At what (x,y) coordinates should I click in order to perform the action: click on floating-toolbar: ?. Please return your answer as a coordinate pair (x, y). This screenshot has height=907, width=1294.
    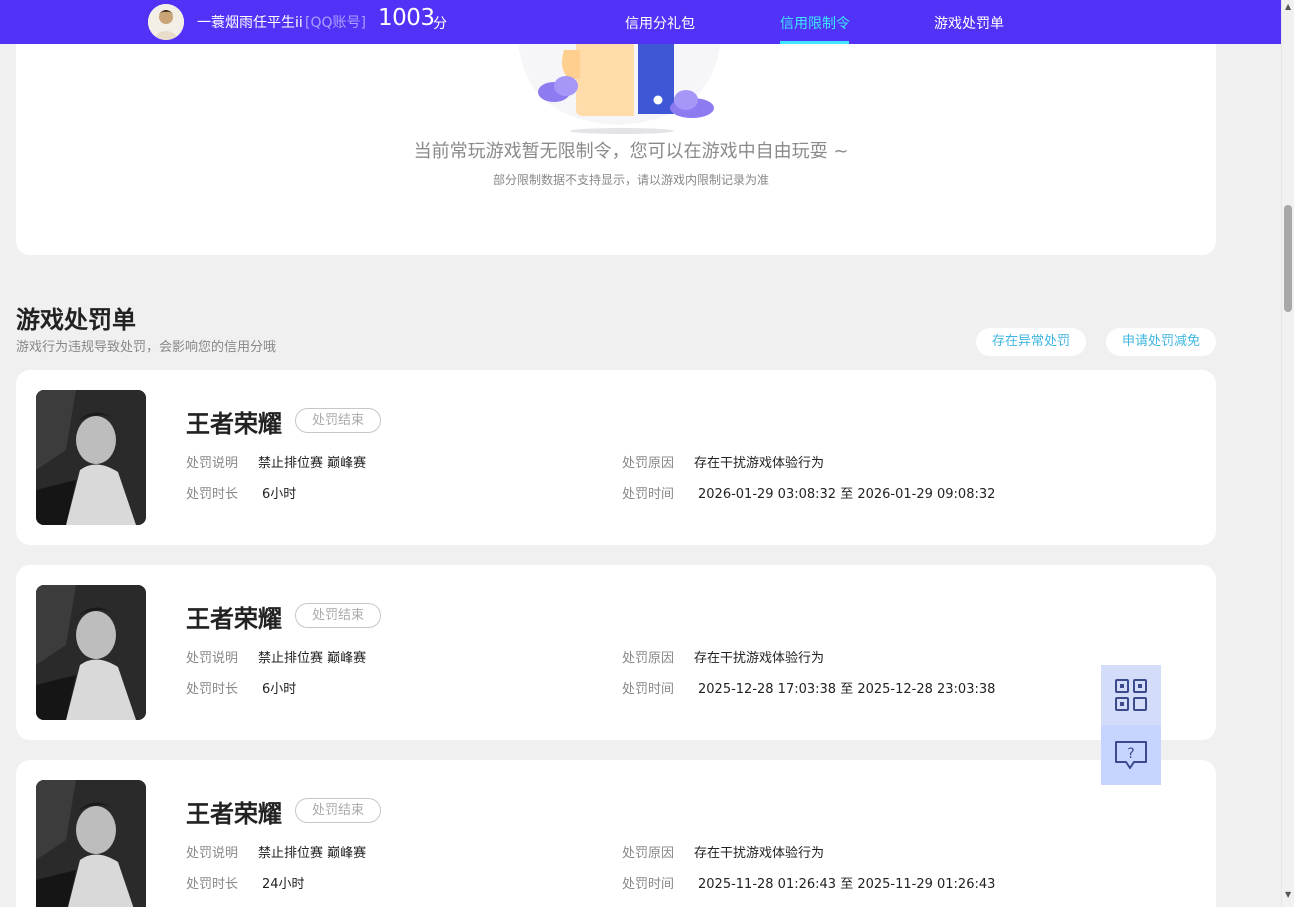
    Looking at the image, I should click on (1131, 725).